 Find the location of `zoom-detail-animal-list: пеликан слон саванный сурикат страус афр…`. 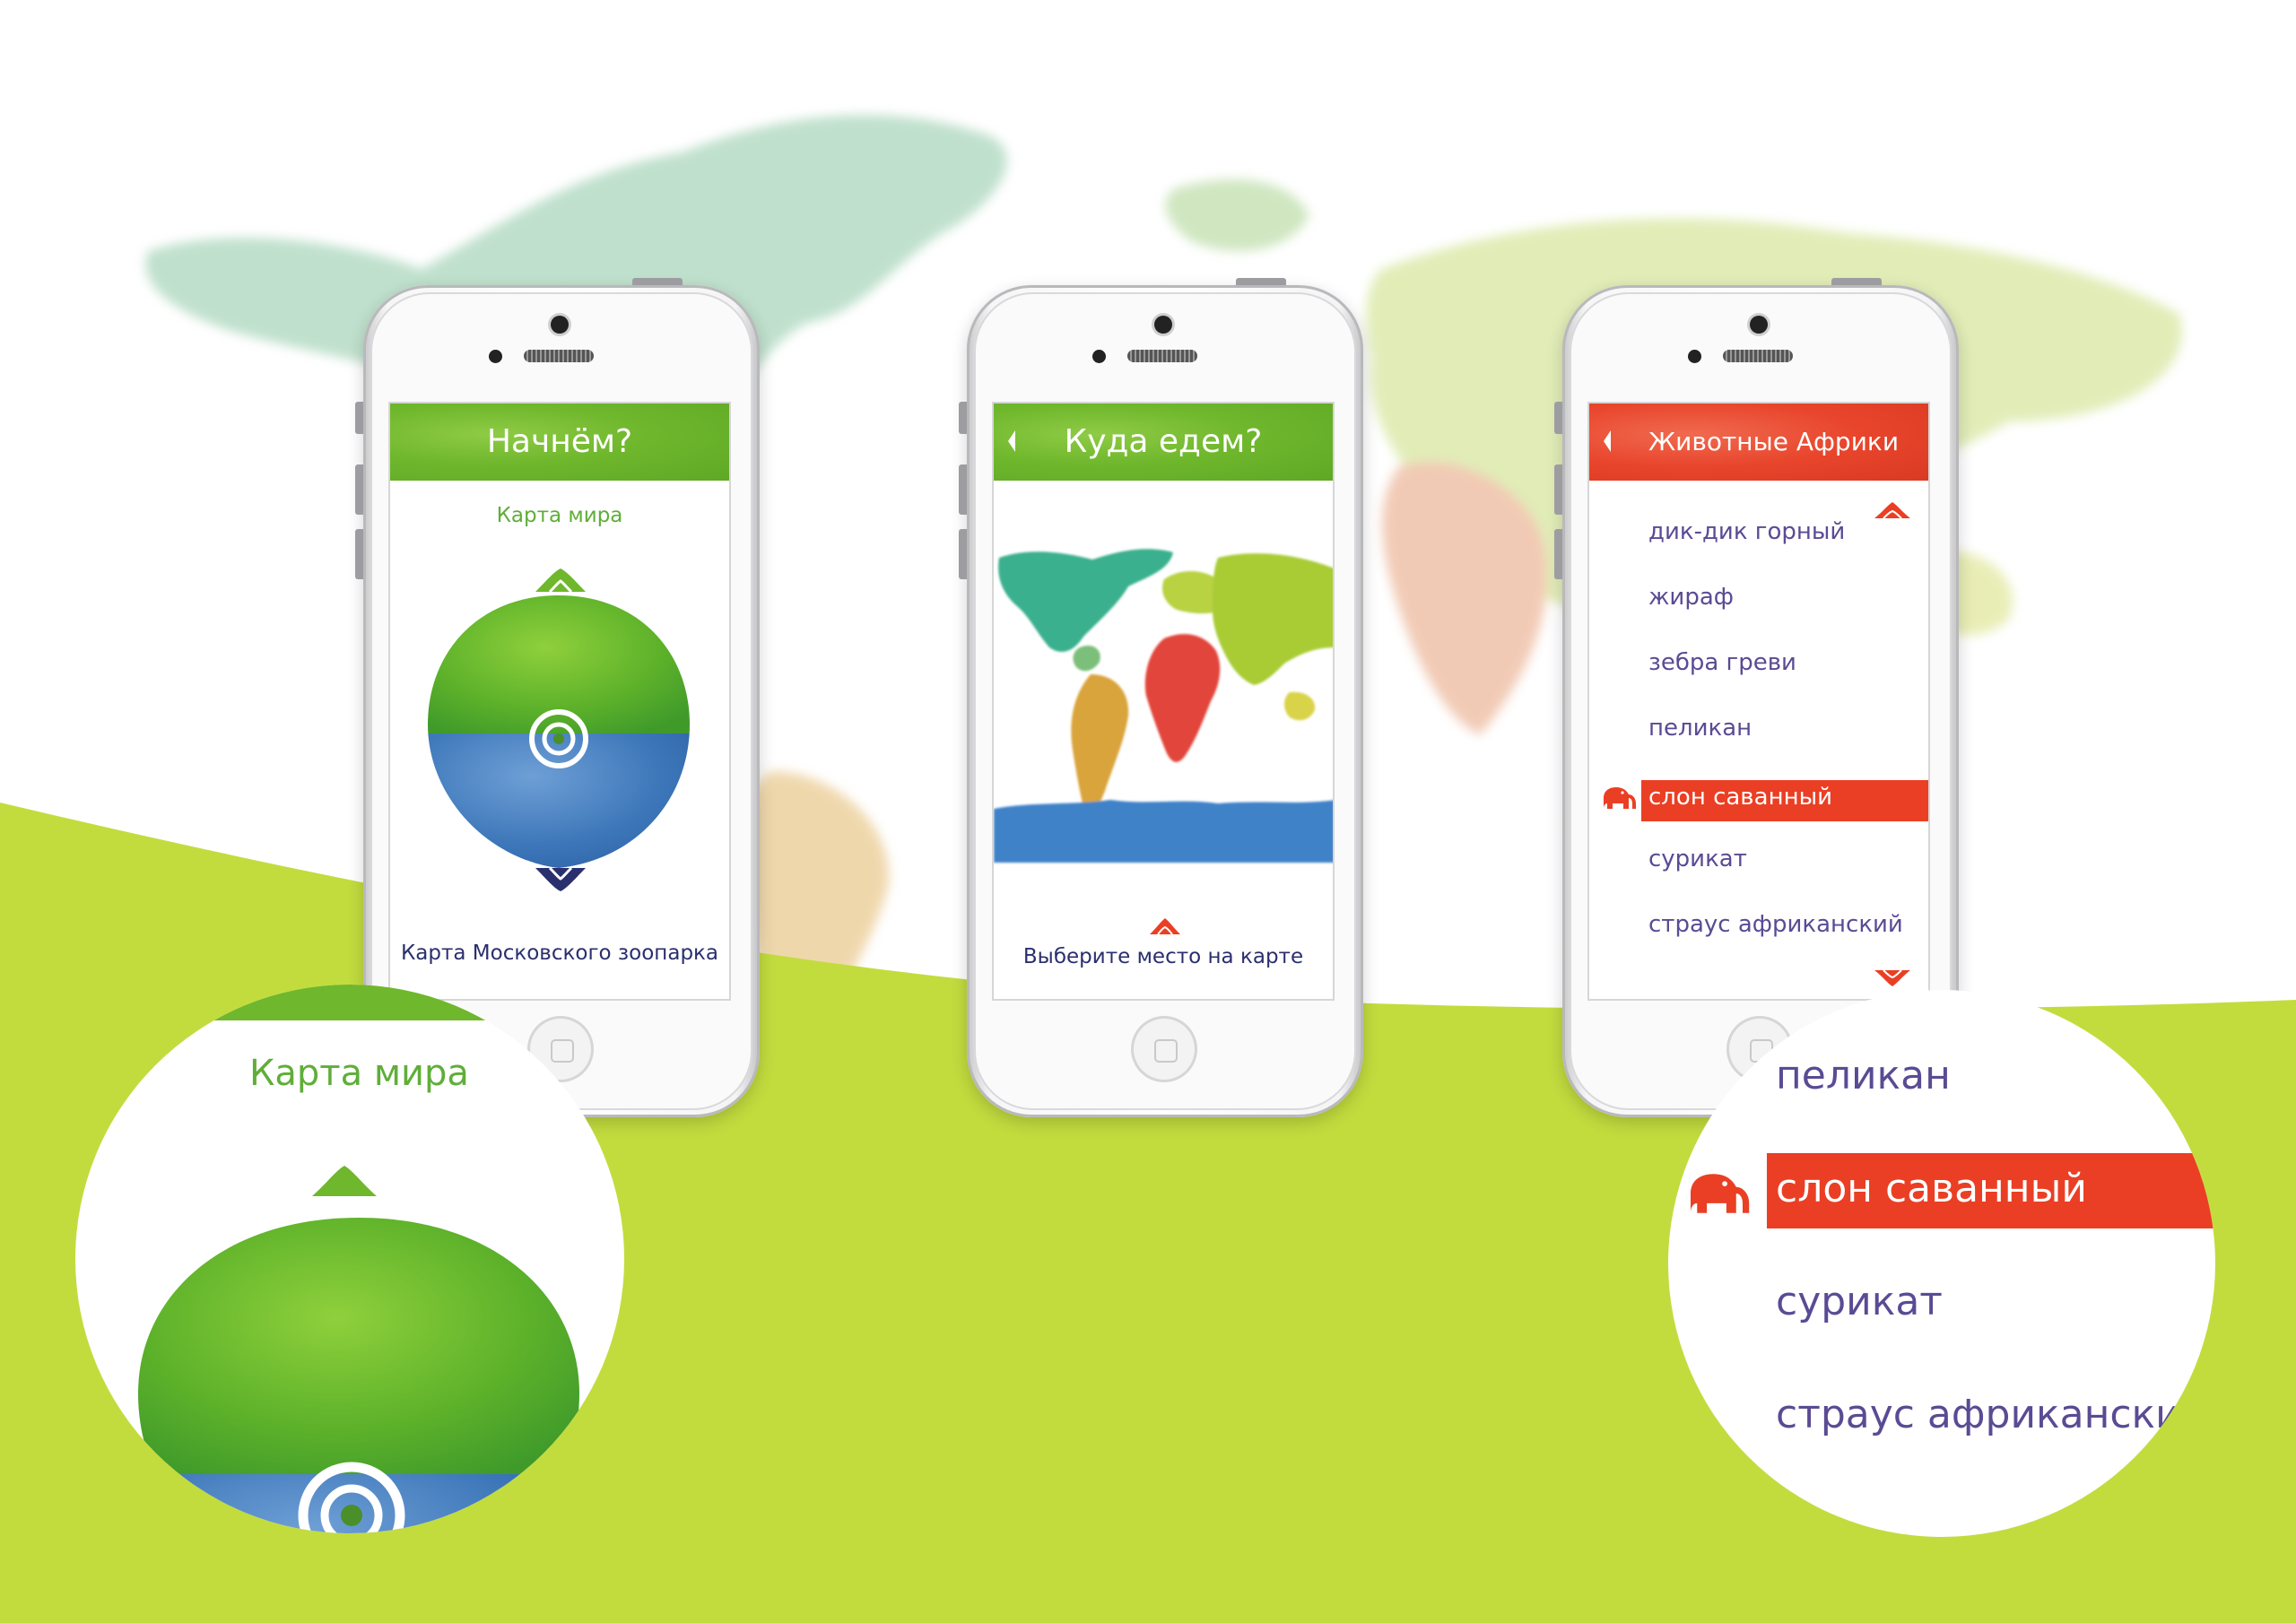

zoom-detail-animal-list: пеликан слон саванный сурикат страус афр… is located at coordinates (1941, 1263).